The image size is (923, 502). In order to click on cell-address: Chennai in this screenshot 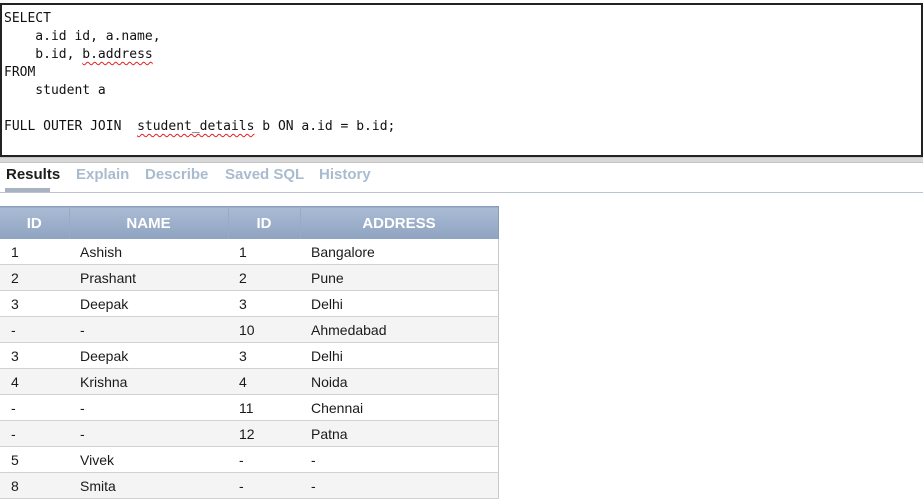, I will do `click(399, 407)`.